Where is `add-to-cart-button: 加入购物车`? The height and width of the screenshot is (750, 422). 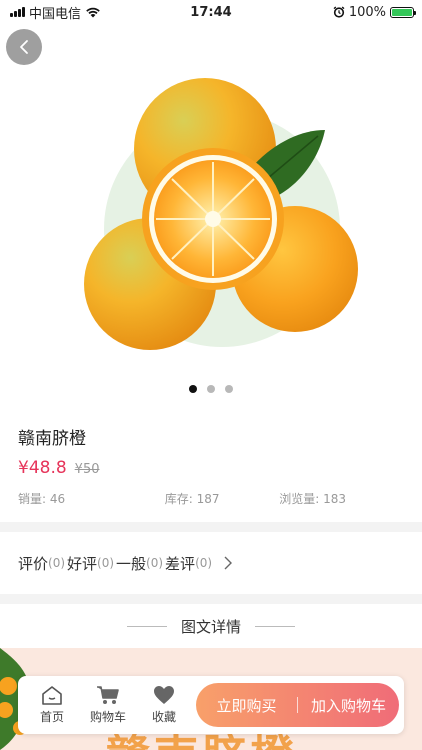
add-to-cart-button: 加入购物车 is located at coordinates (348, 705).